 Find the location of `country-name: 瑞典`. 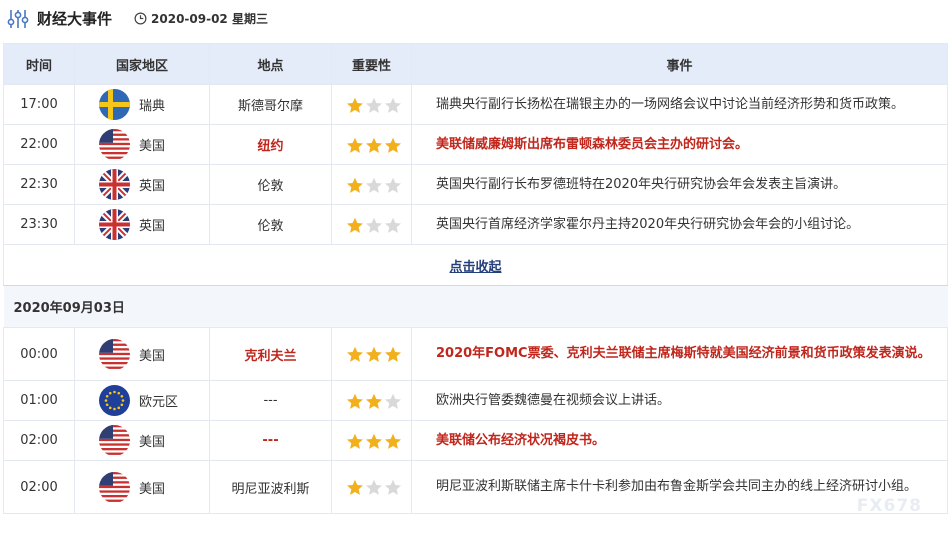

country-name: 瑞典 is located at coordinates (152, 106).